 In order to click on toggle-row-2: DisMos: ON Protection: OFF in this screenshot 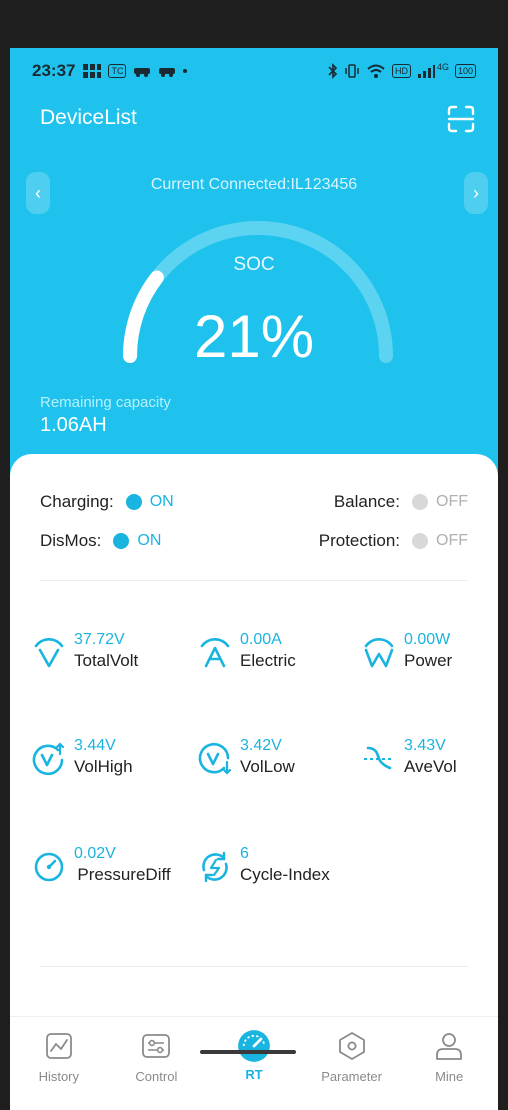, I will do `click(254, 541)`.